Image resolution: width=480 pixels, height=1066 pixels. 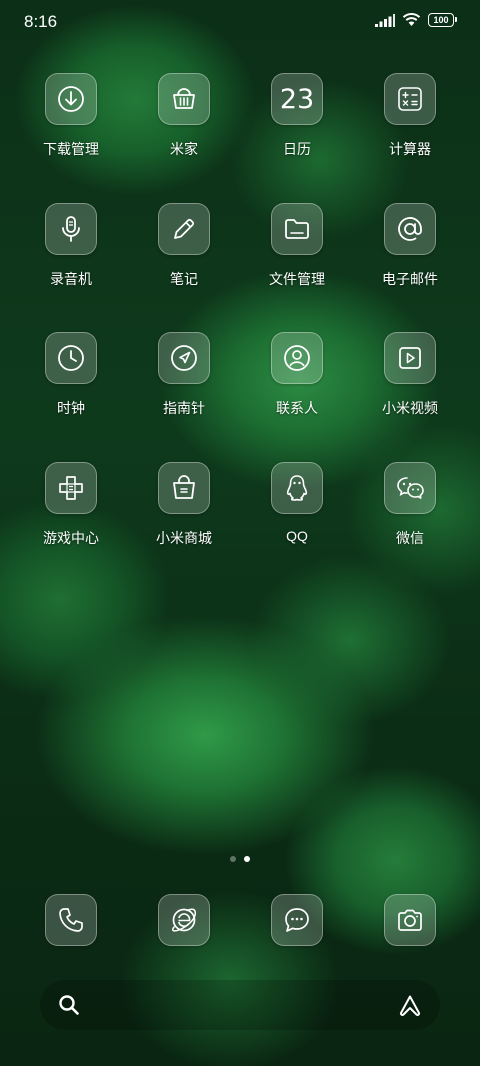 I want to click on microphone-icon, so click(x=71, y=229).